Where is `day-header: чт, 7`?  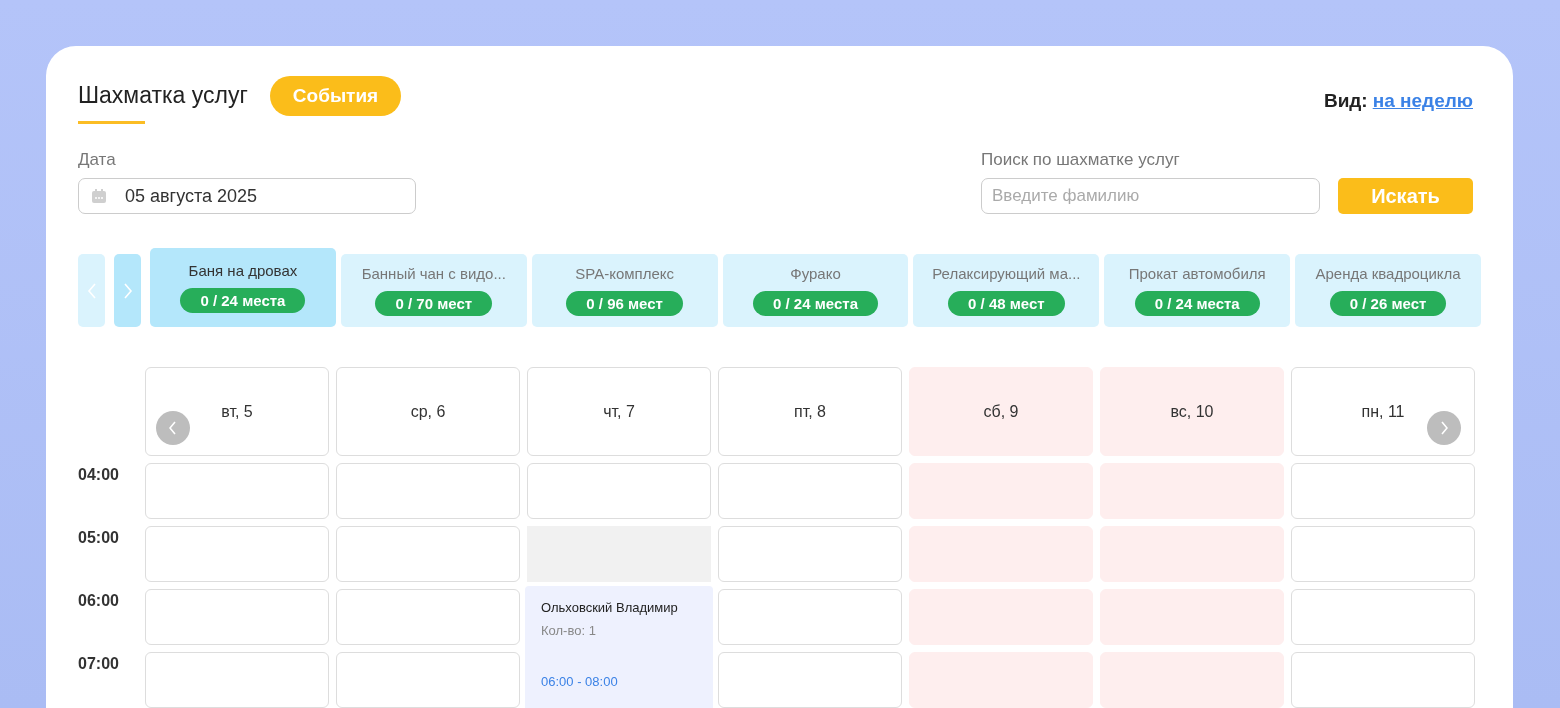 day-header: чт, 7 is located at coordinates (619, 411).